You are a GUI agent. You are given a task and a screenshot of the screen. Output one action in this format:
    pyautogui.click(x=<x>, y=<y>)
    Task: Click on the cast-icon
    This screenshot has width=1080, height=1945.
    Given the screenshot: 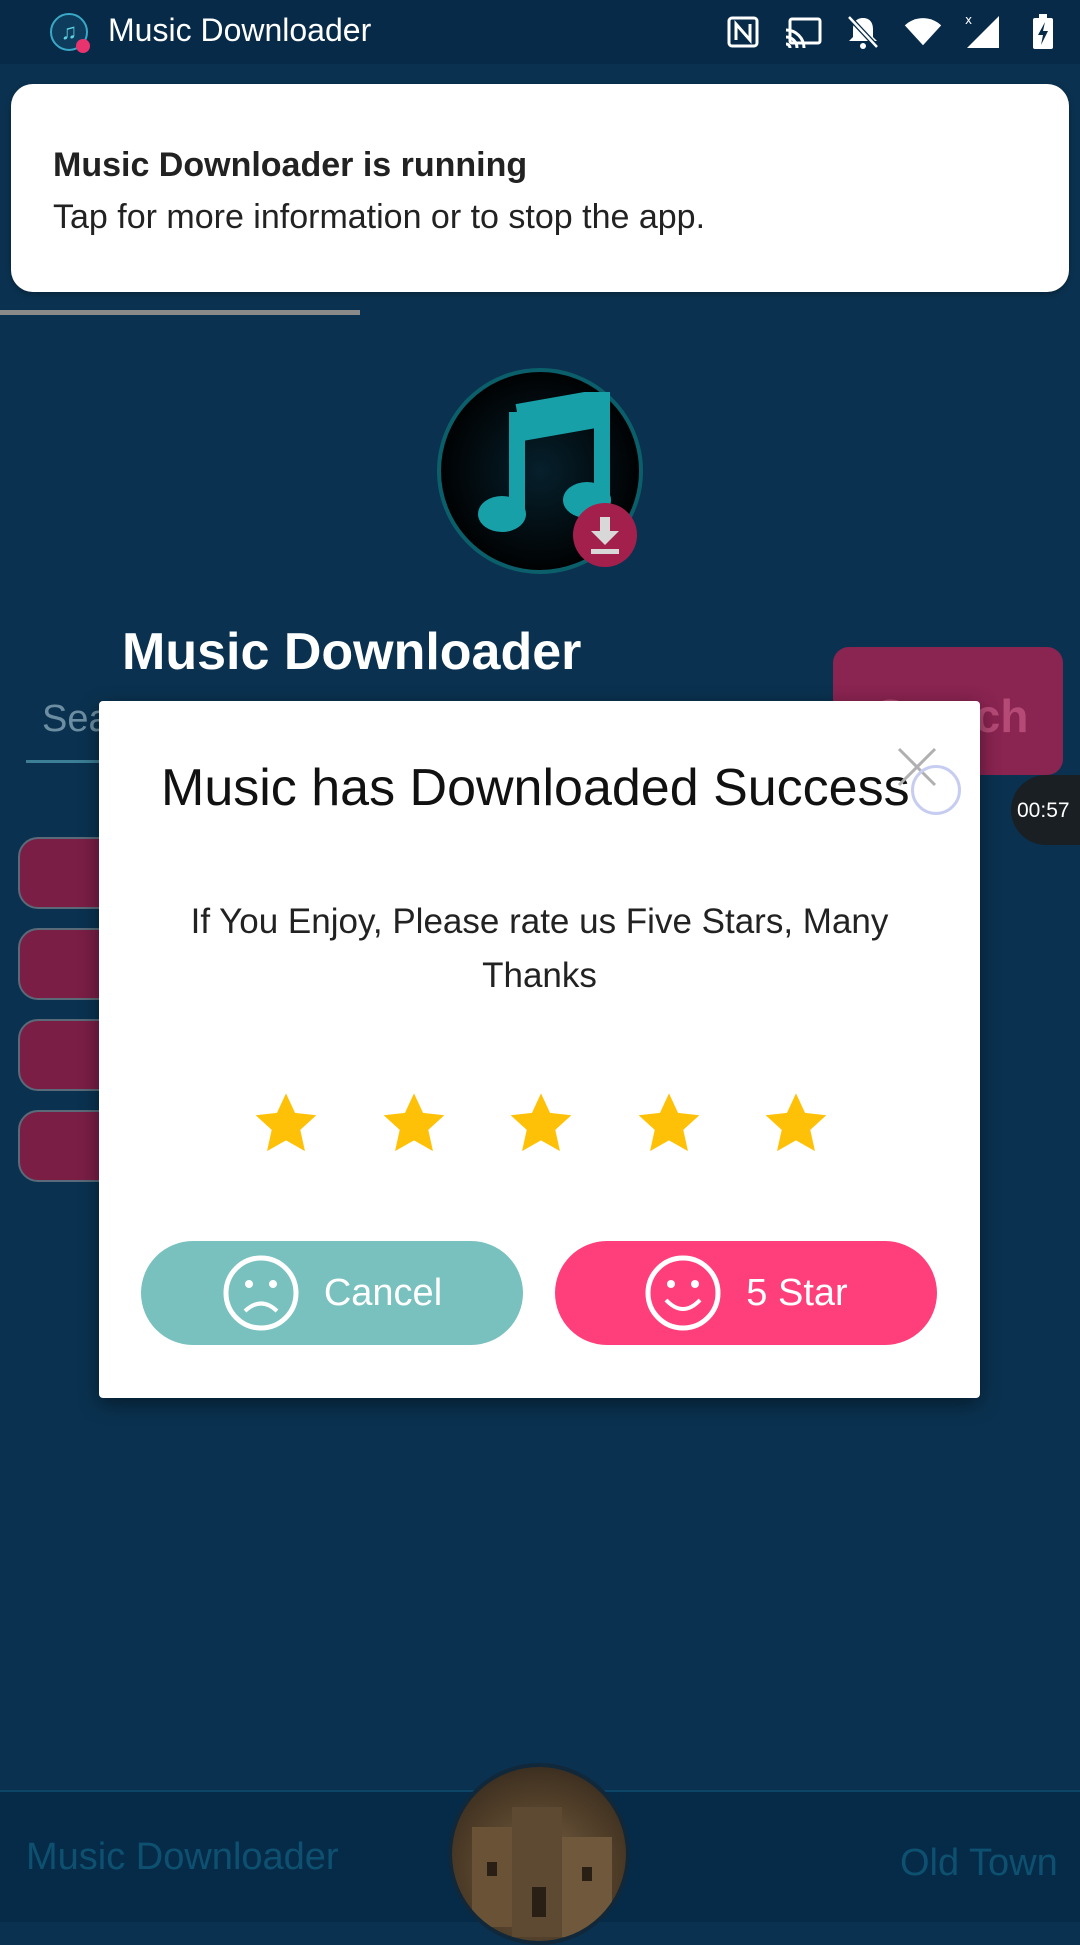 What is the action you would take?
    pyautogui.click(x=803, y=32)
    